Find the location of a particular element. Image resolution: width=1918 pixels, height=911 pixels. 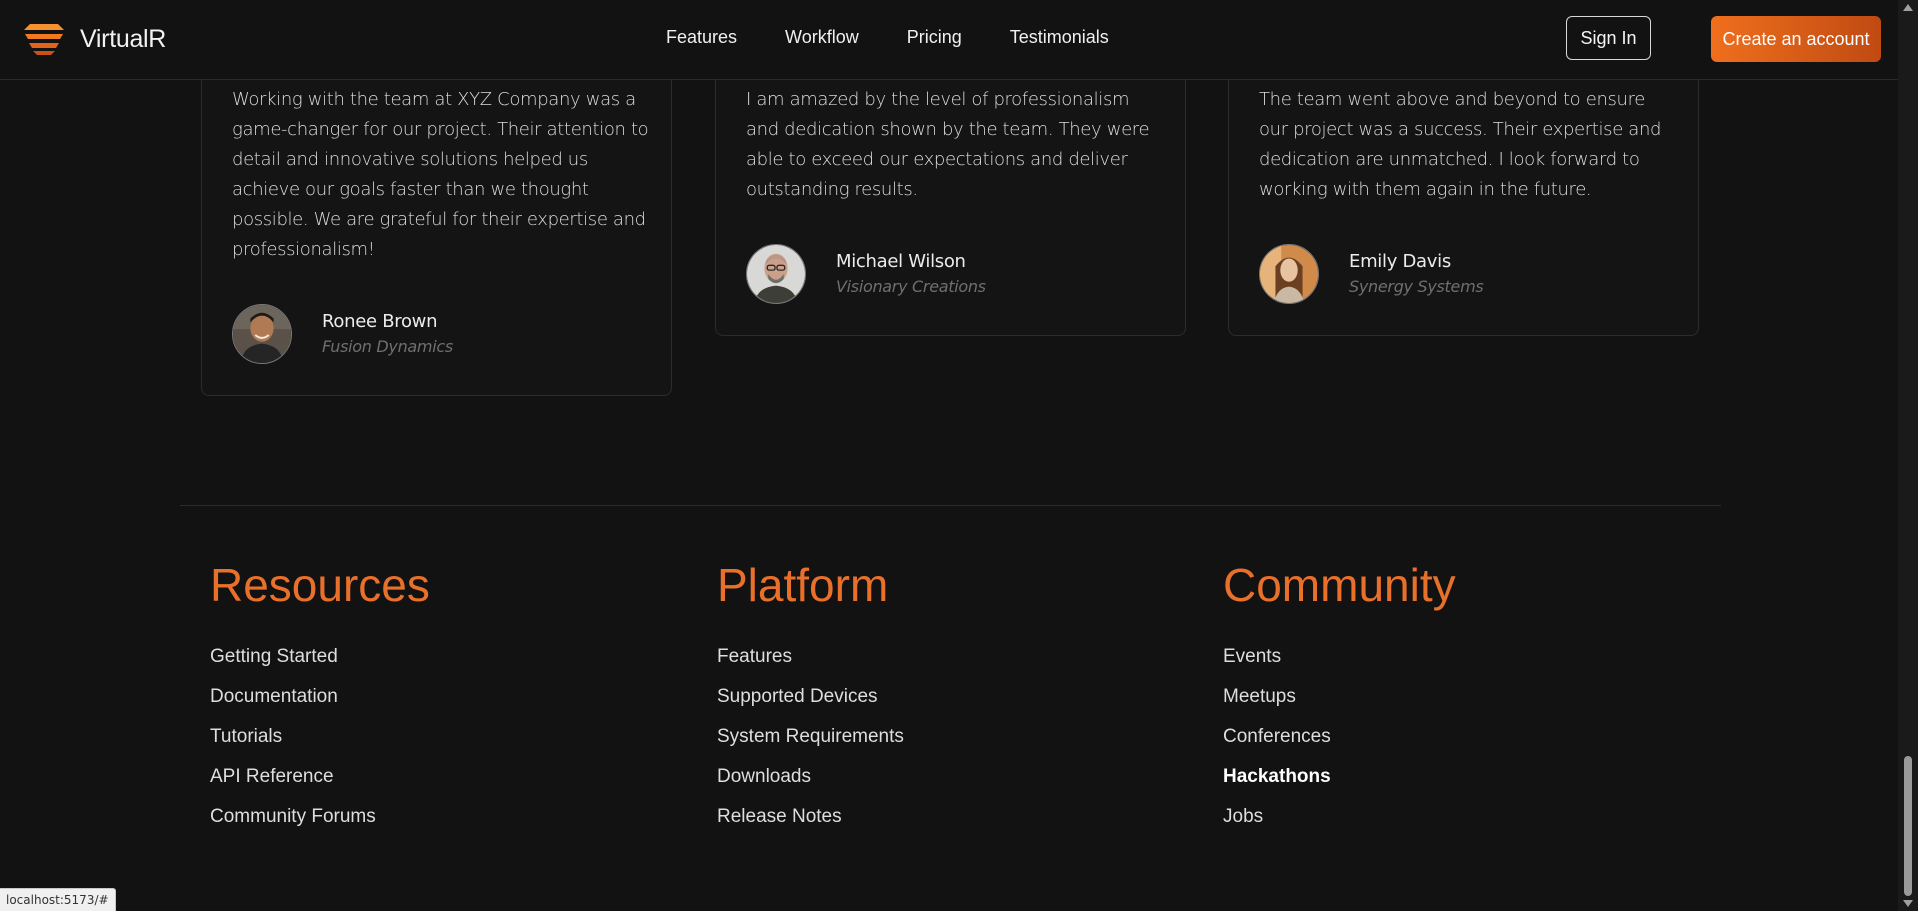

footer-link-community-forums: Community Forums is located at coordinates (320, 817).